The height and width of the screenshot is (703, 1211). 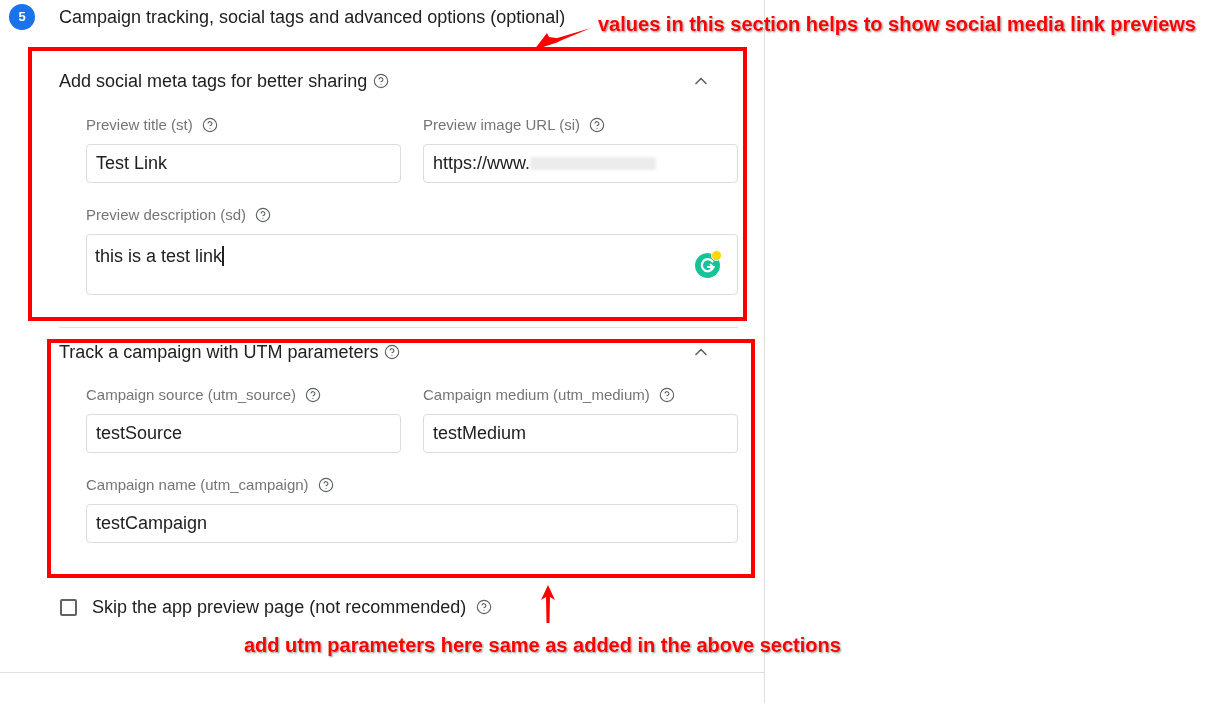 What do you see at coordinates (197, 484) in the screenshot?
I see `field-label: Campaign name (utm_campaign)` at bounding box center [197, 484].